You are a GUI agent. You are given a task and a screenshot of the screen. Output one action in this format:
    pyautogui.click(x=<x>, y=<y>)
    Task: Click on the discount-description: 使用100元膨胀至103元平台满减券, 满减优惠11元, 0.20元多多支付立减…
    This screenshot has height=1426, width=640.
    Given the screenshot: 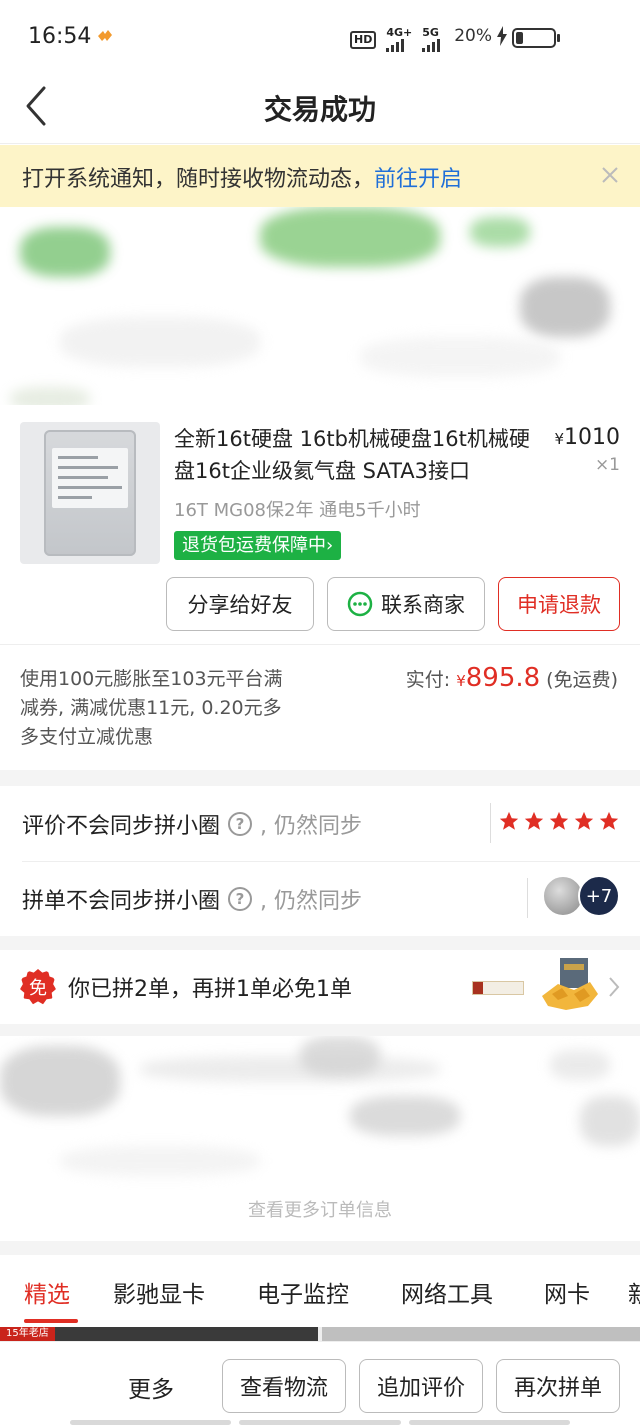 What is the action you would take?
    pyautogui.click(x=151, y=708)
    